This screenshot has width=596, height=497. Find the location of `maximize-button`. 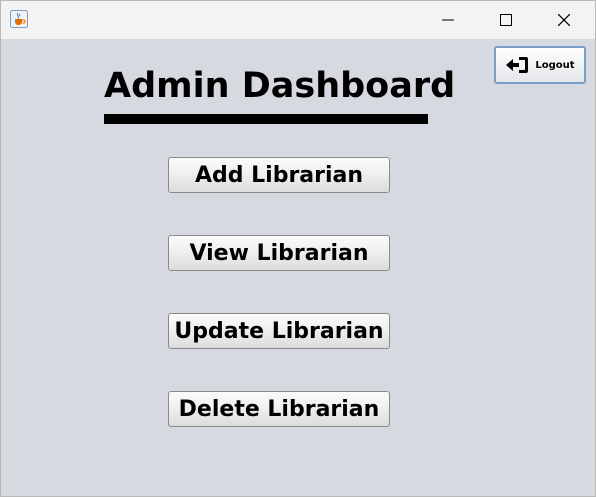

maximize-button is located at coordinates (506, 20).